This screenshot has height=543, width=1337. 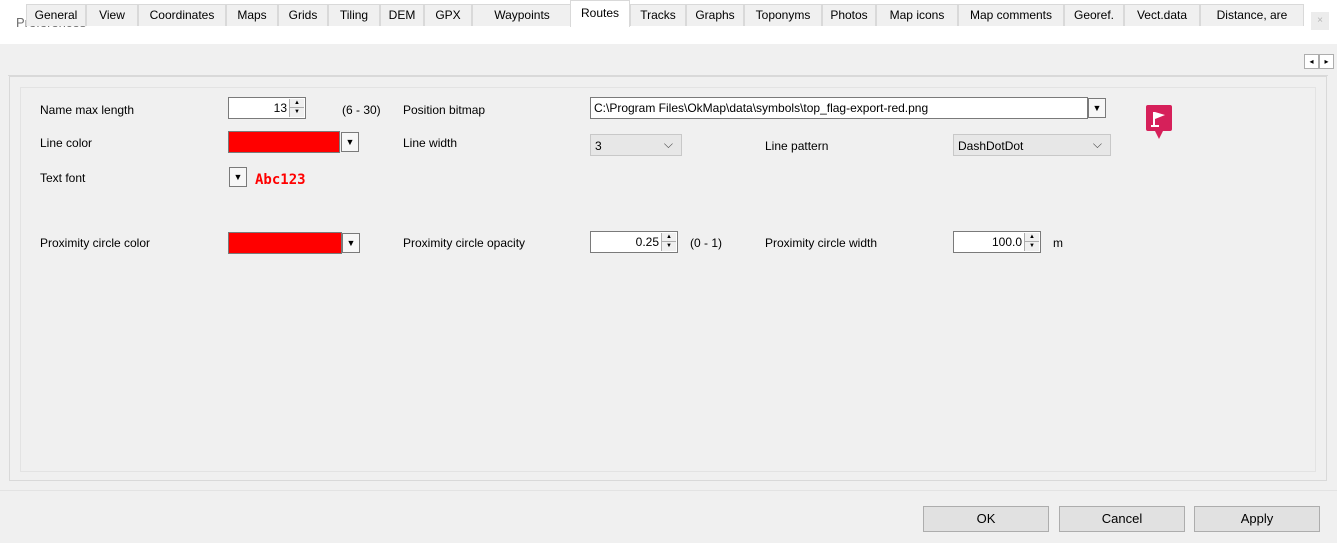 What do you see at coordinates (238, 177) in the screenshot?
I see `text-font-dropdown-icon: ▼` at bounding box center [238, 177].